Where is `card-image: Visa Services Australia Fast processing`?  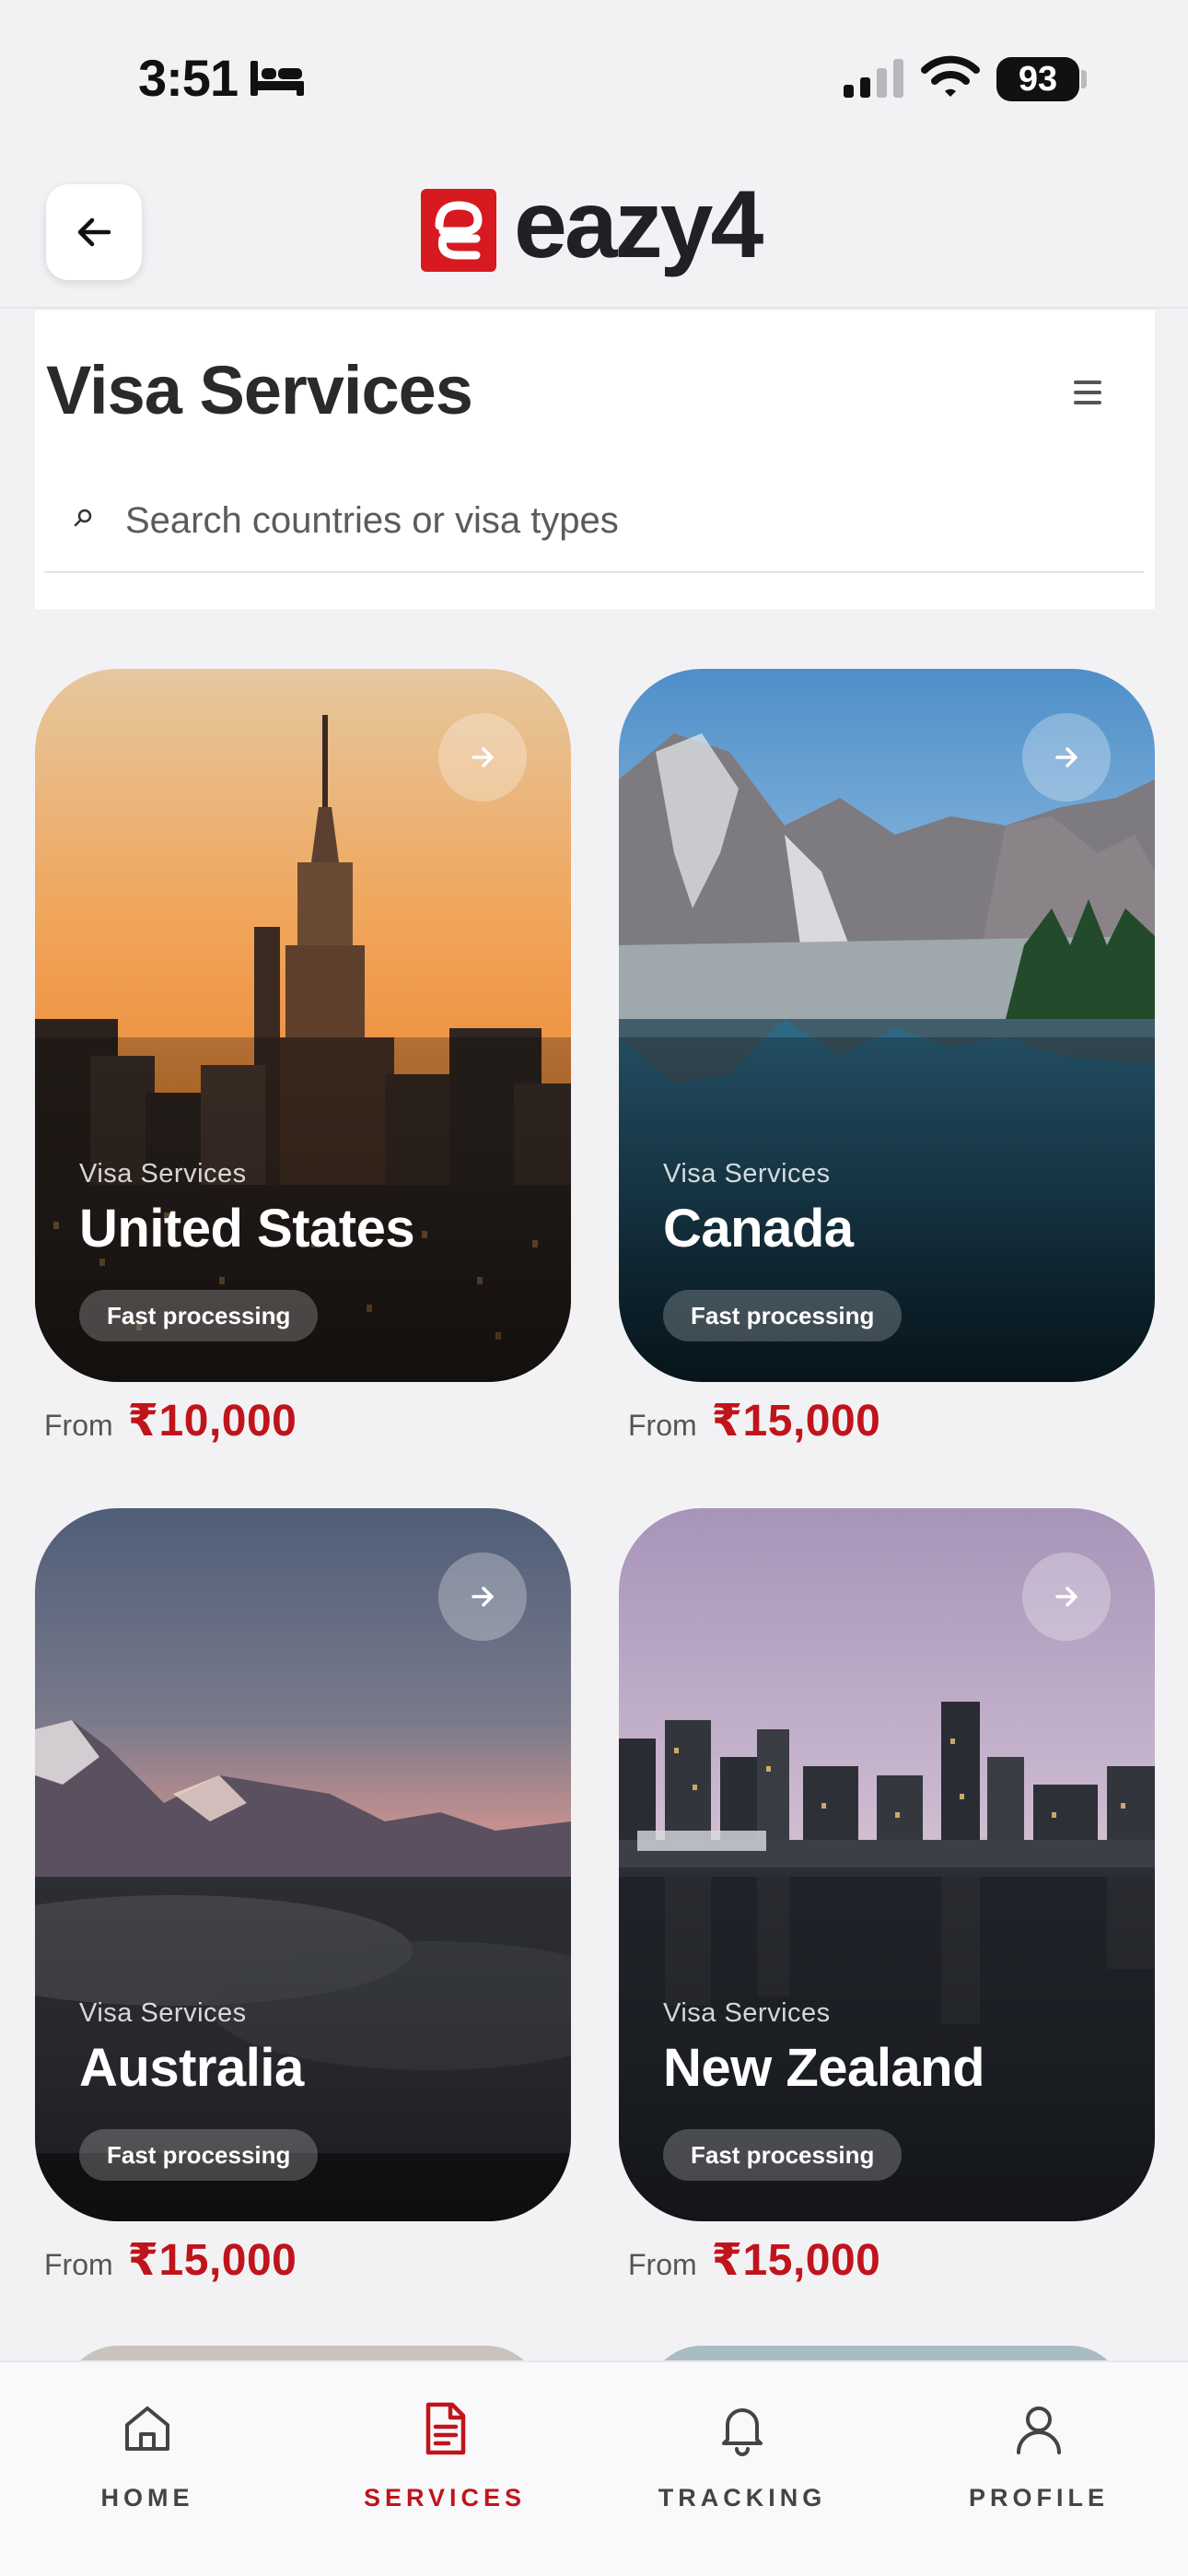
card-image: Visa Services Australia Fast processing is located at coordinates (303, 1864).